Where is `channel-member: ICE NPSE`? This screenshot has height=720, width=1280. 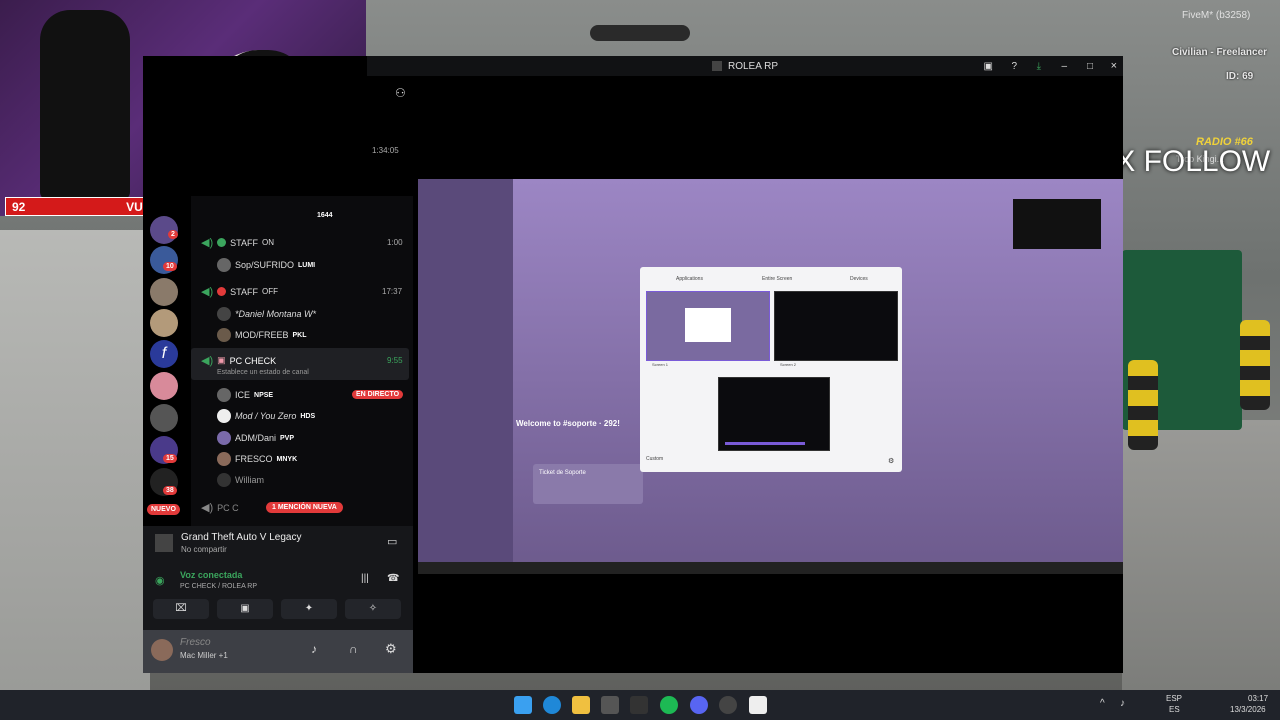
channel-member: ICE NPSE is located at coordinates (245, 395).